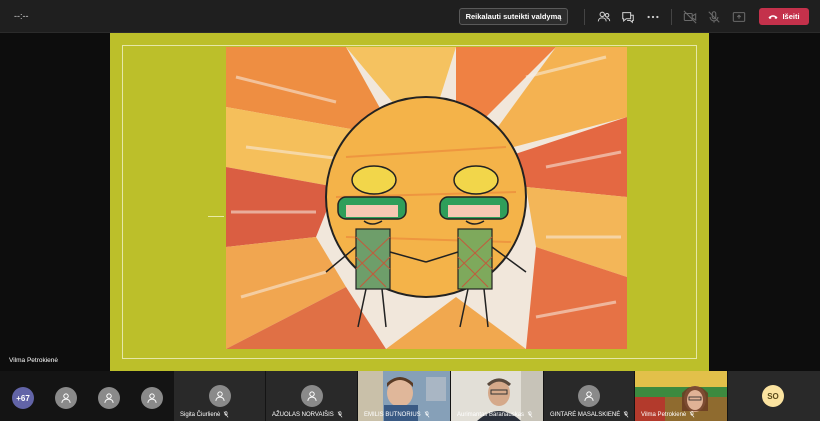  Describe the element at coordinates (791, 16) in the screenshot. I see `leave-label: Išeiti` at that location.